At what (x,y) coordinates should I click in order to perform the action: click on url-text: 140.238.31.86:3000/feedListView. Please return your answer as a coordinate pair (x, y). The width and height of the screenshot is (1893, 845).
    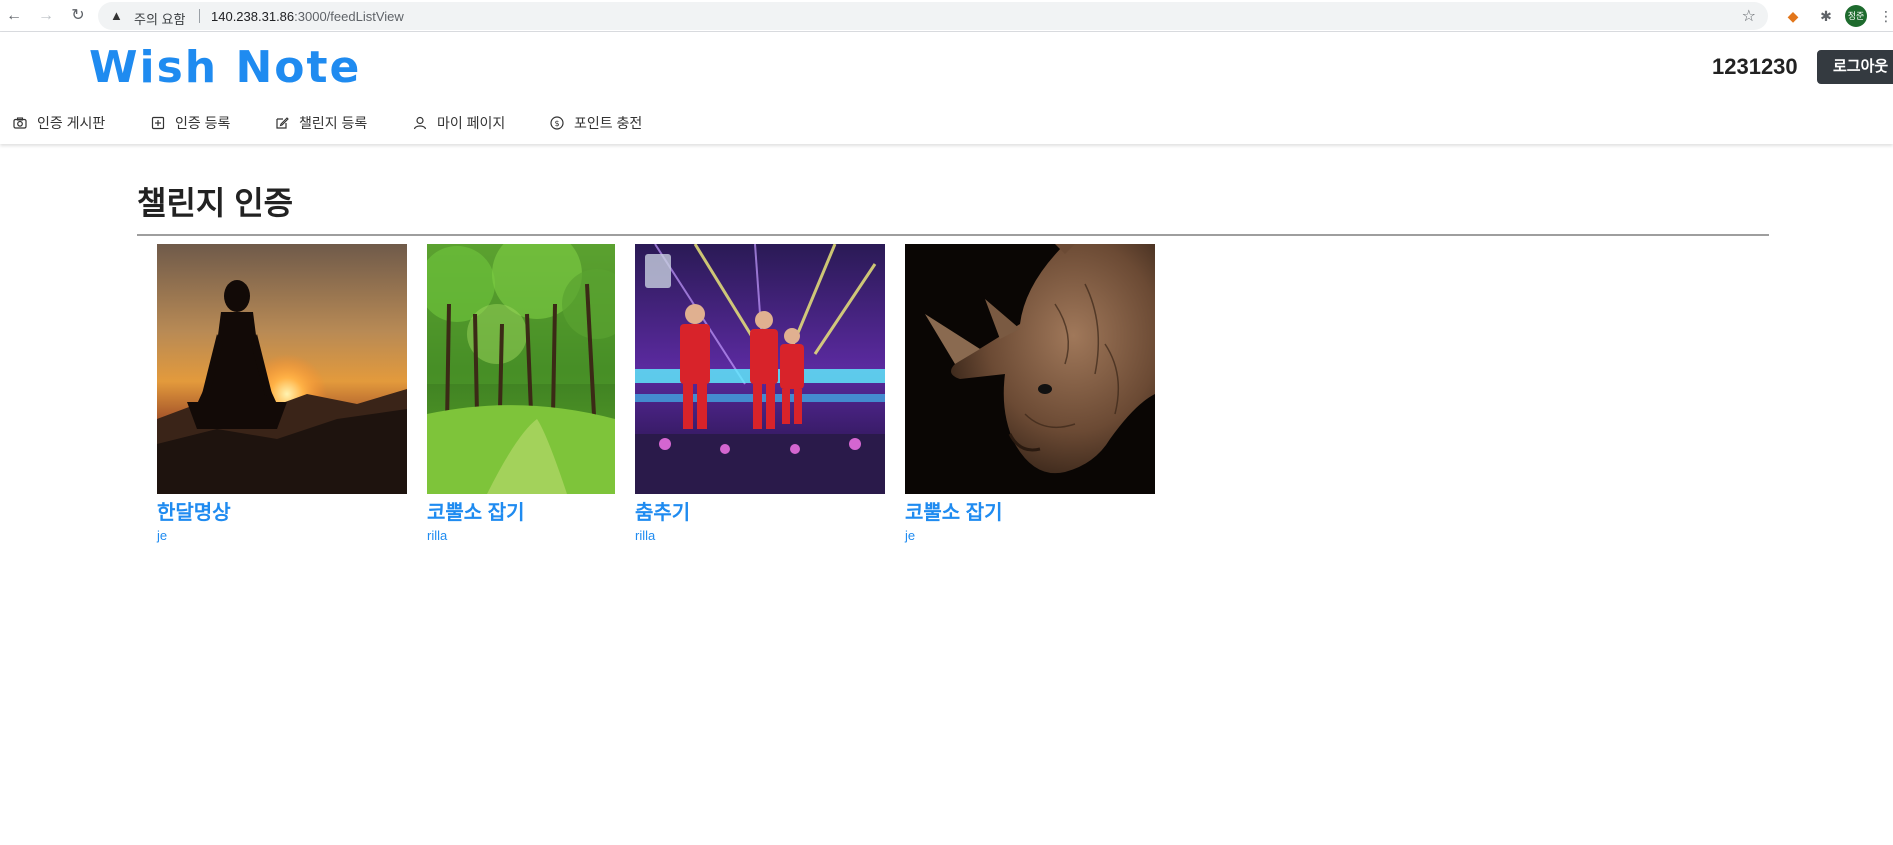
    Looking at the image, I should click on (307, 16).